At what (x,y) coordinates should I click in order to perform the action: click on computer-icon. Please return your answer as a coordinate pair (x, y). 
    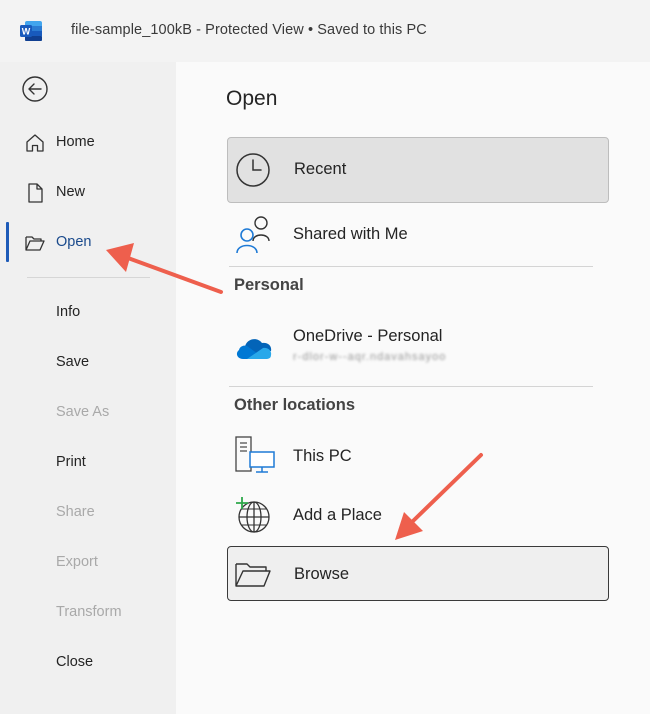
    Looking at the image, I should click on (255, 454).